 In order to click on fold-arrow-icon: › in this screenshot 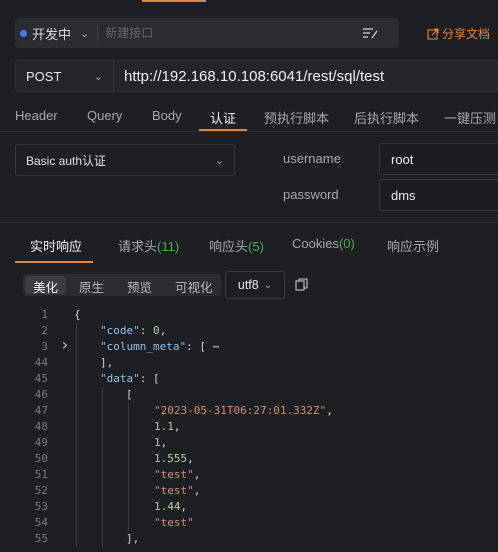, I will do `click(65, 345)`.